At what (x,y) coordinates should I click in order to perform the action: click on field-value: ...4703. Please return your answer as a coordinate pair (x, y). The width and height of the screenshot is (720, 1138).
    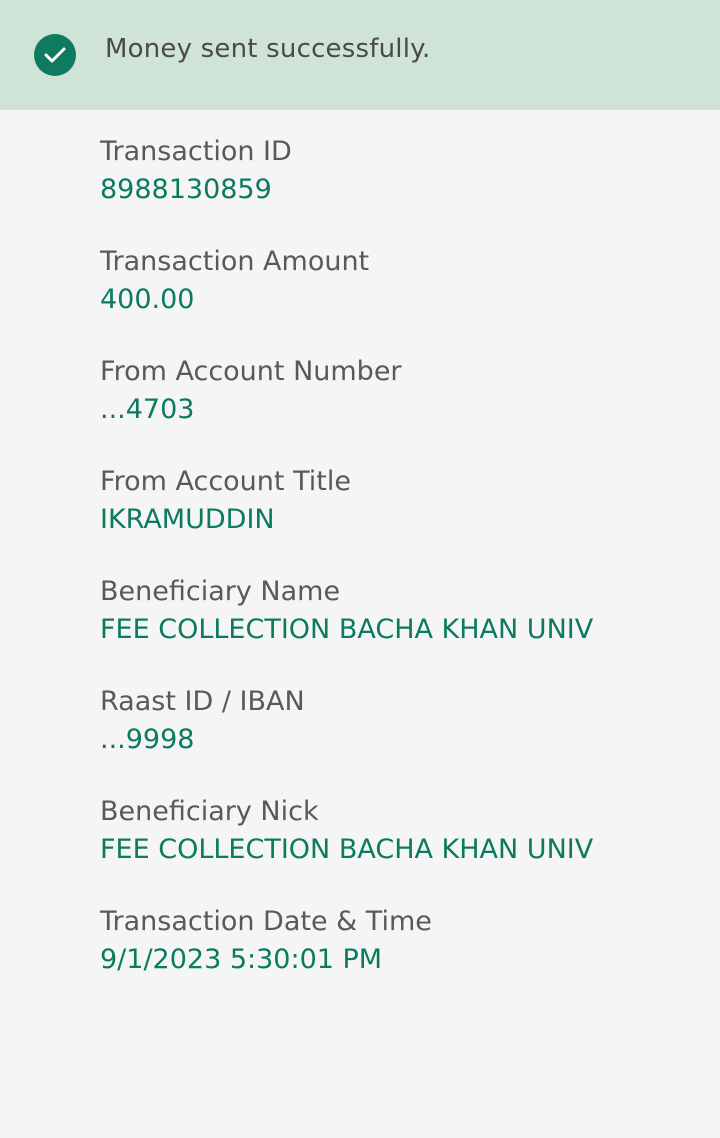
    Looking at the image, I should click on (147, 409).